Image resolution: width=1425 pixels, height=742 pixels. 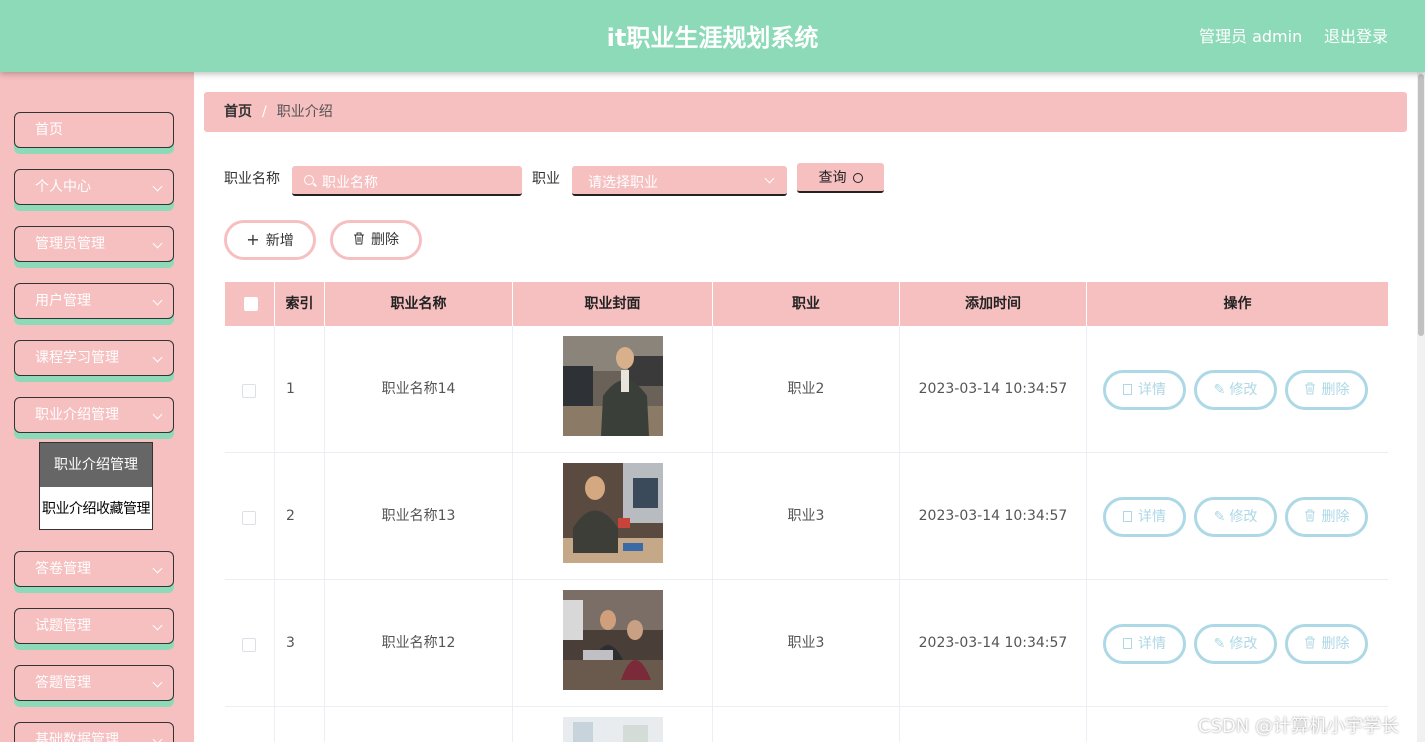 I want to click on sidebar-item-label: 答题管理, so click(x=63, y=683).